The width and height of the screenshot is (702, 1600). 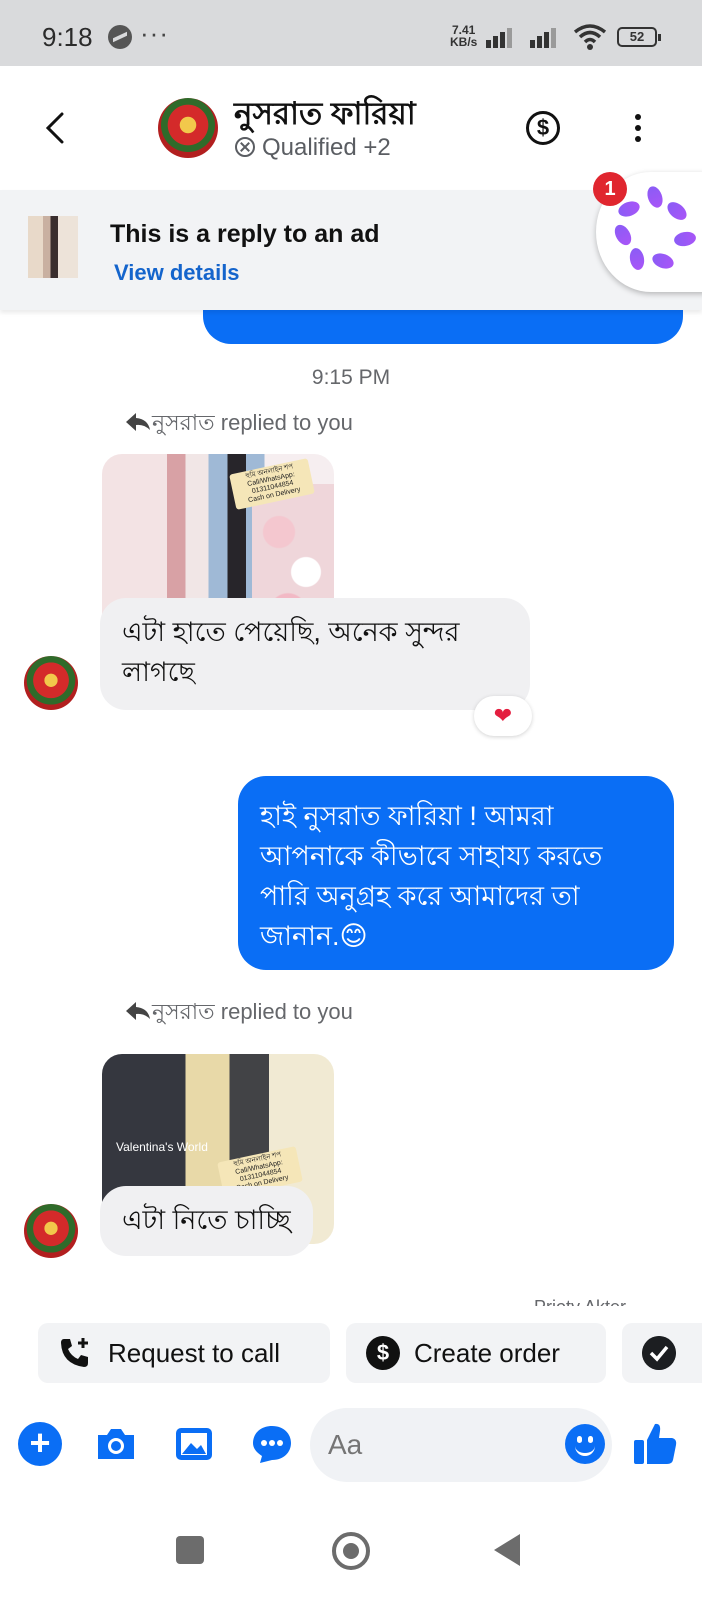 What do you see at coordinates (162, 1147) in the screenshot?
I see `image-watermark: Valentina's World` at bounding box center [162, 1147].